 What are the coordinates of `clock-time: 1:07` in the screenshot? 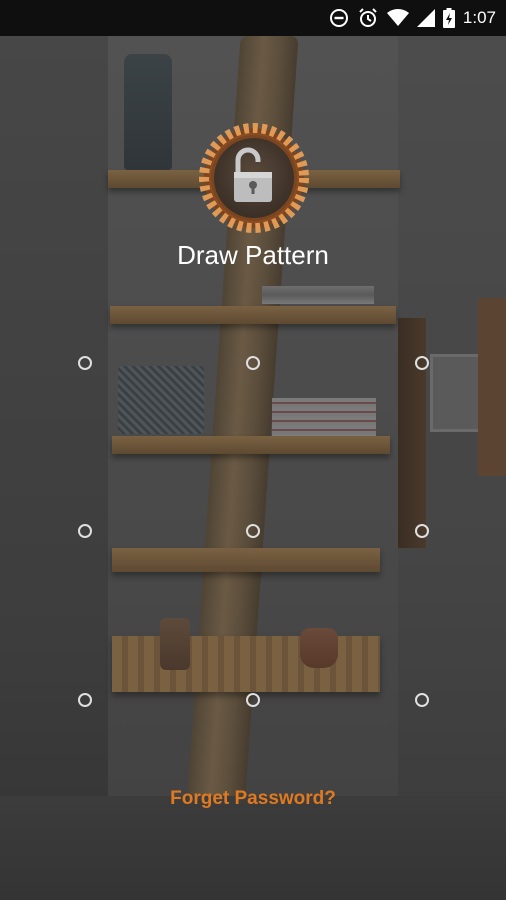 It's located at (479, 17).